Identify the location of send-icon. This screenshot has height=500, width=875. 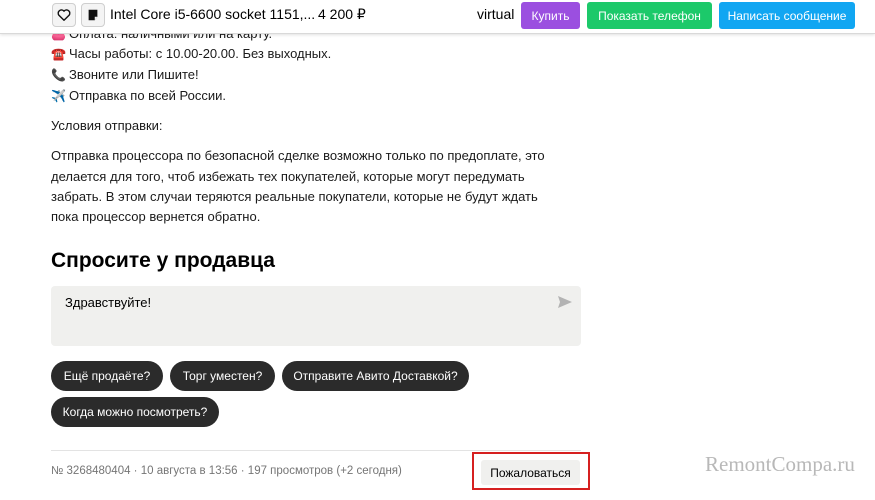
(565, 302).